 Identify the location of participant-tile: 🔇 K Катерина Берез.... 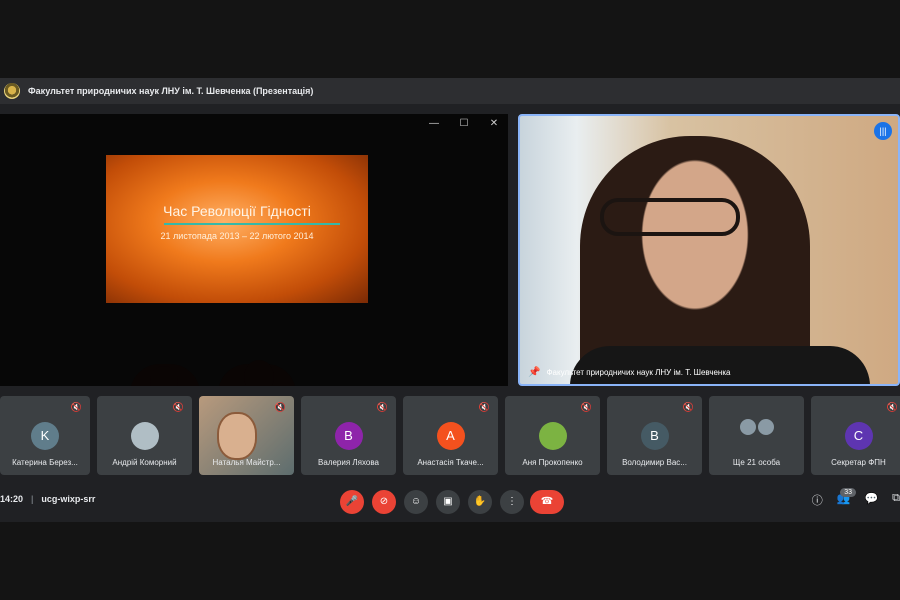
(45, 435).